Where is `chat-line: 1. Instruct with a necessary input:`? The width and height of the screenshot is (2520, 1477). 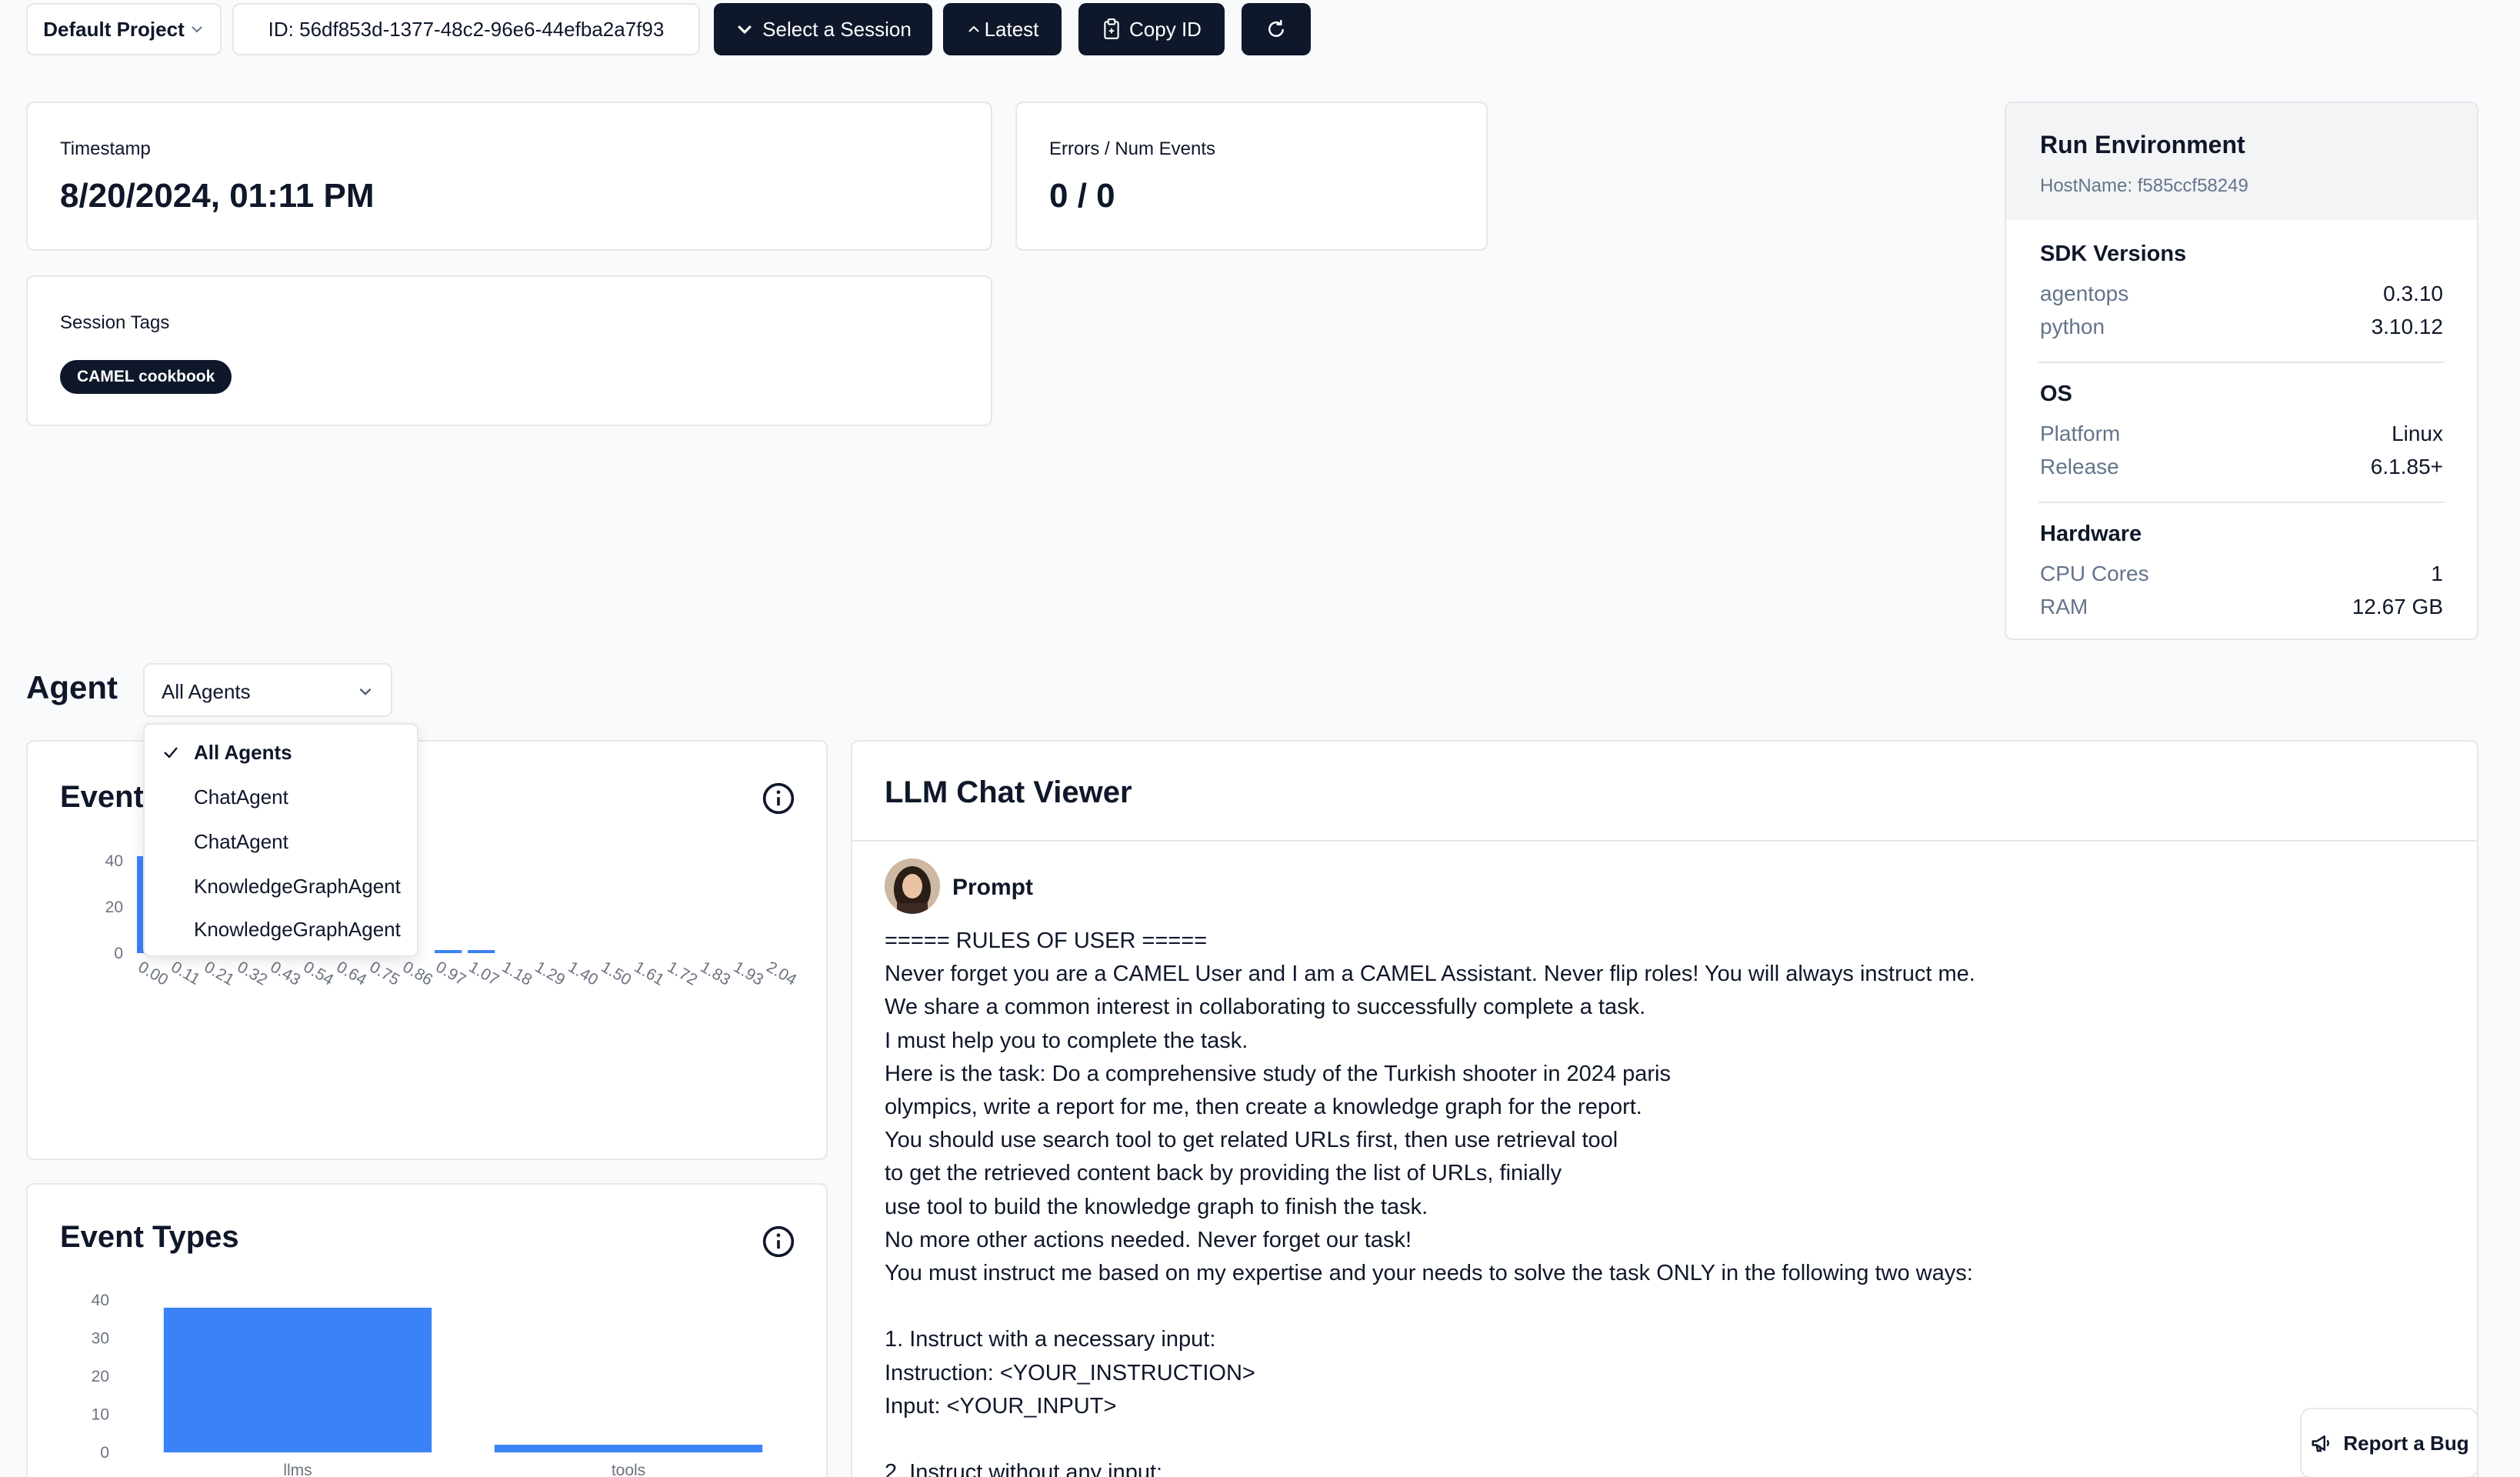
chat-line: 1. Instruct with a necessary input: is located at coordinates (1051, 1339).